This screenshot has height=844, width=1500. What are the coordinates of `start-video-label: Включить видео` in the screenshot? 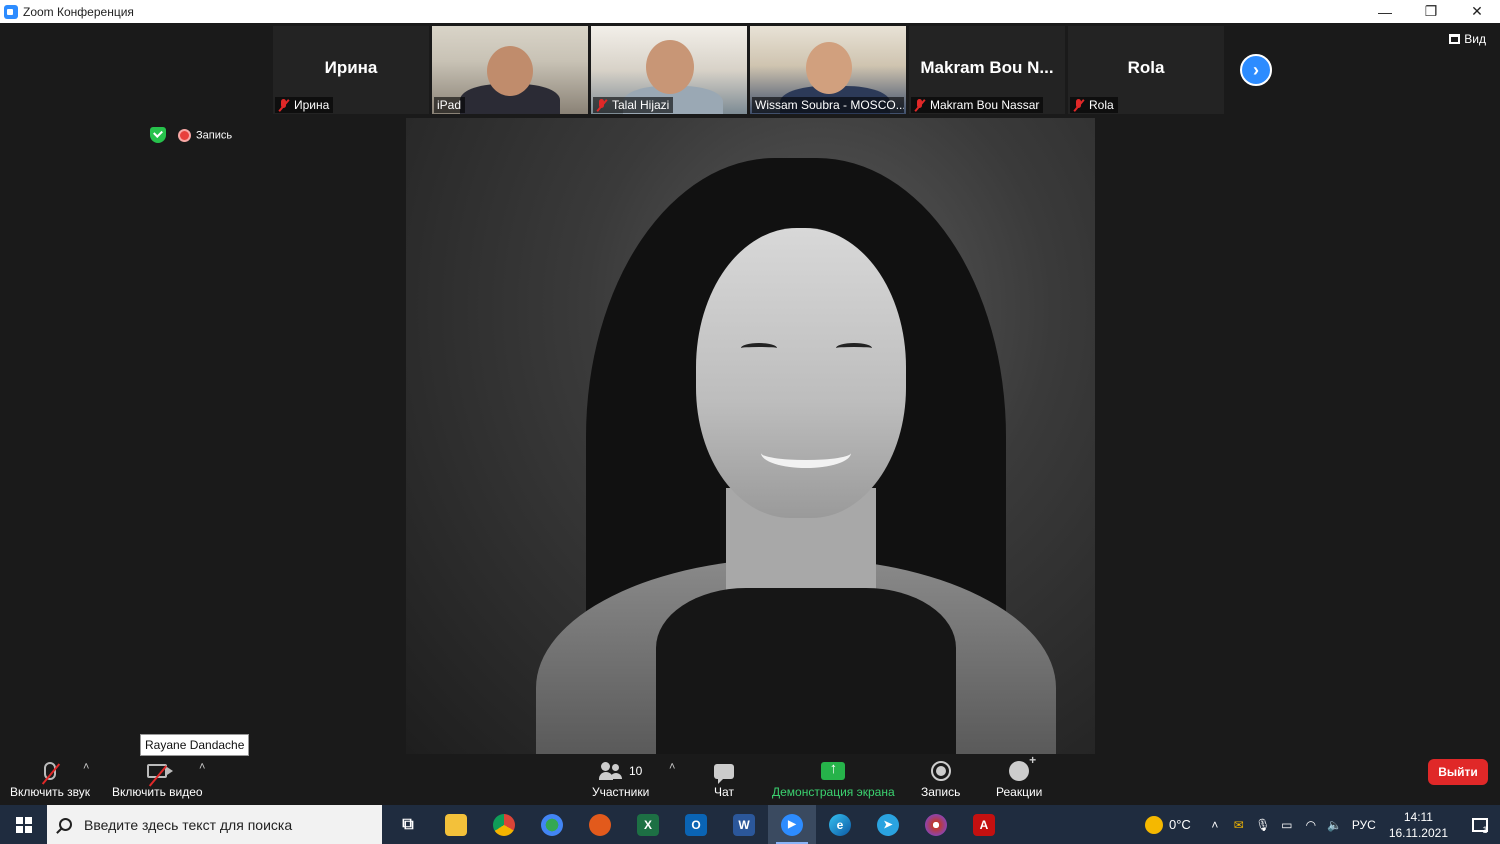 It's located at (157, 792).